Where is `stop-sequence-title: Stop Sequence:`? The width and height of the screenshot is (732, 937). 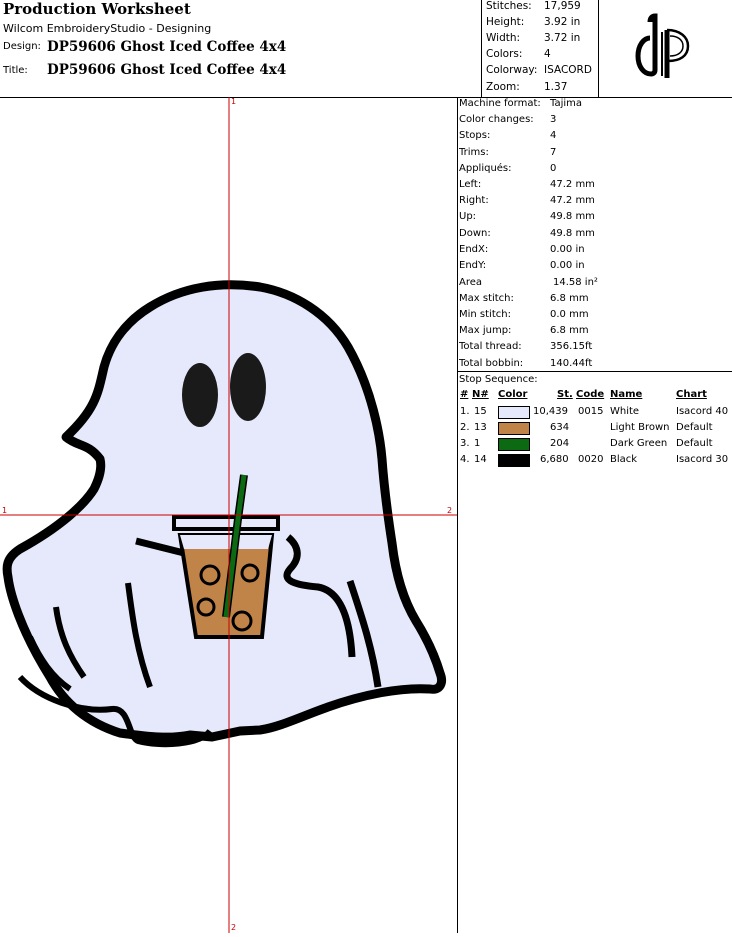 stop-sequence-title: Stop Sequence: is located at coordinates (498, 379).